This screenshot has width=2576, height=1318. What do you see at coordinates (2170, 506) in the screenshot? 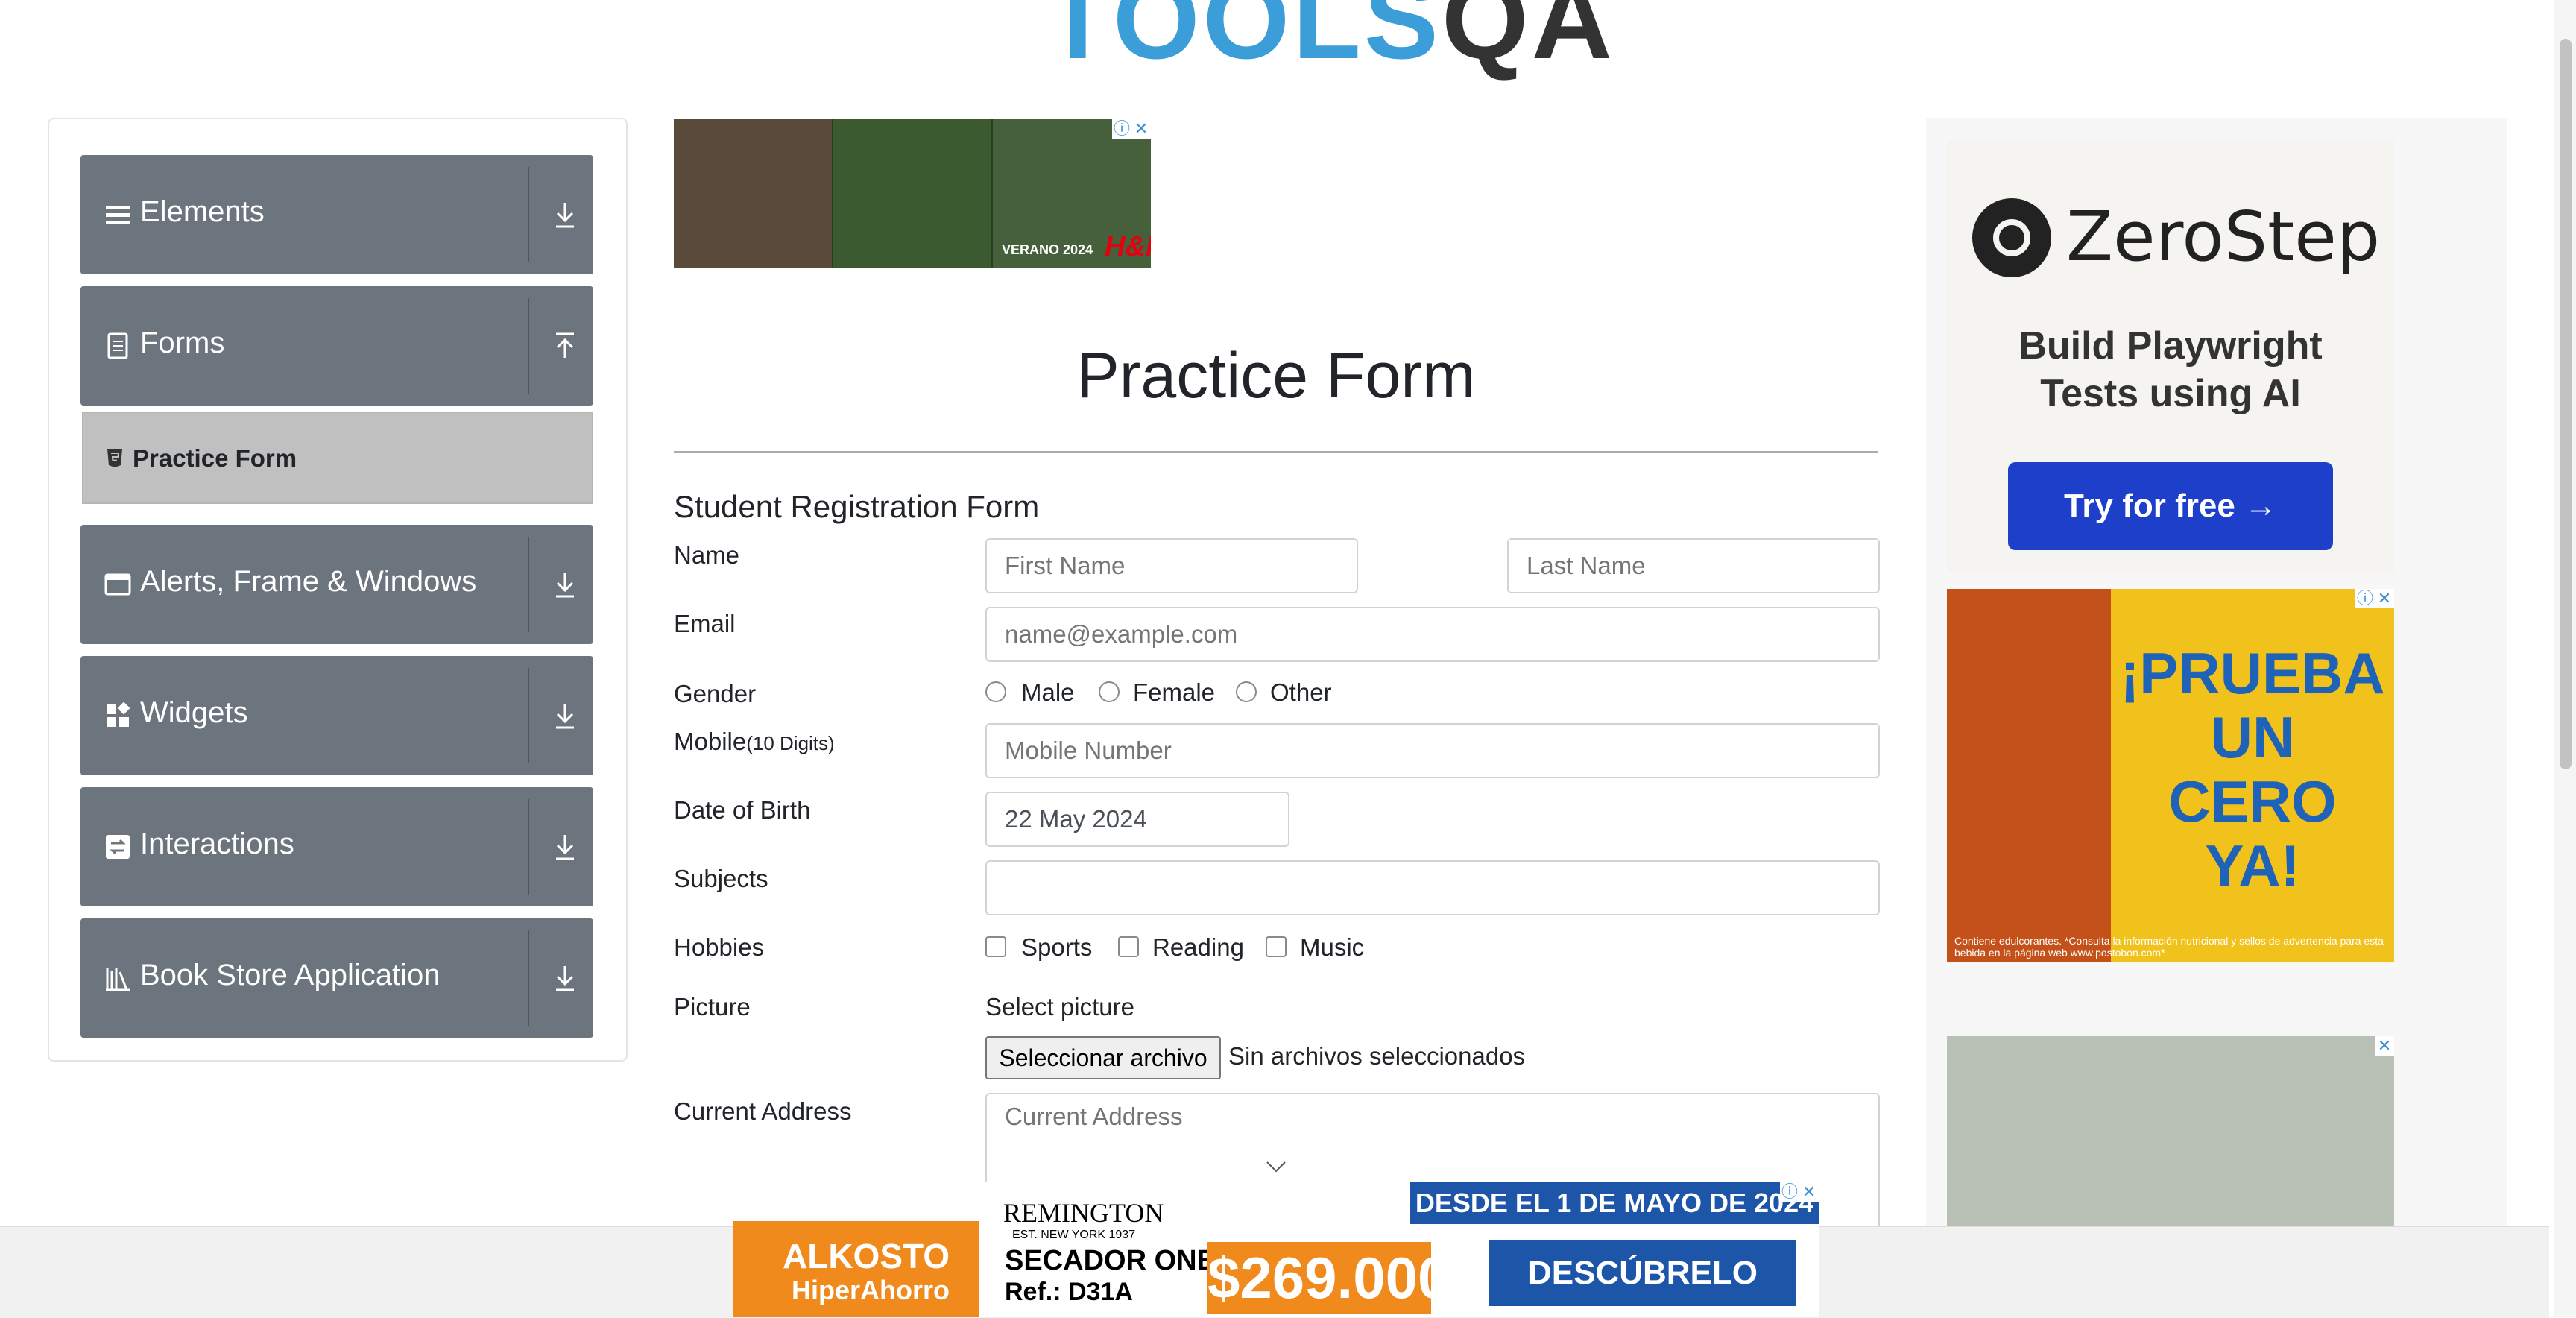
I see `try-for-free-button: Try for free →` at bounding box center [2170, 506].